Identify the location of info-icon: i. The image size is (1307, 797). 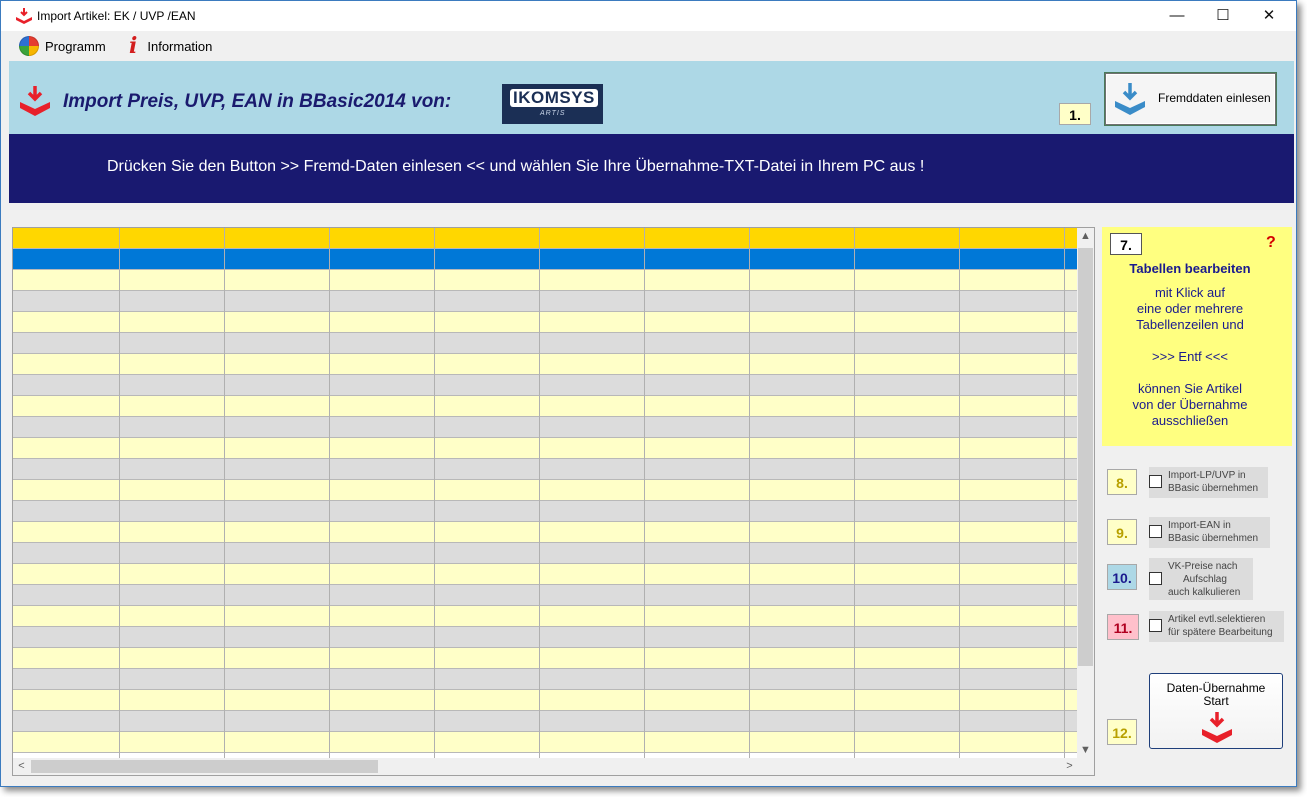
(133, 46).